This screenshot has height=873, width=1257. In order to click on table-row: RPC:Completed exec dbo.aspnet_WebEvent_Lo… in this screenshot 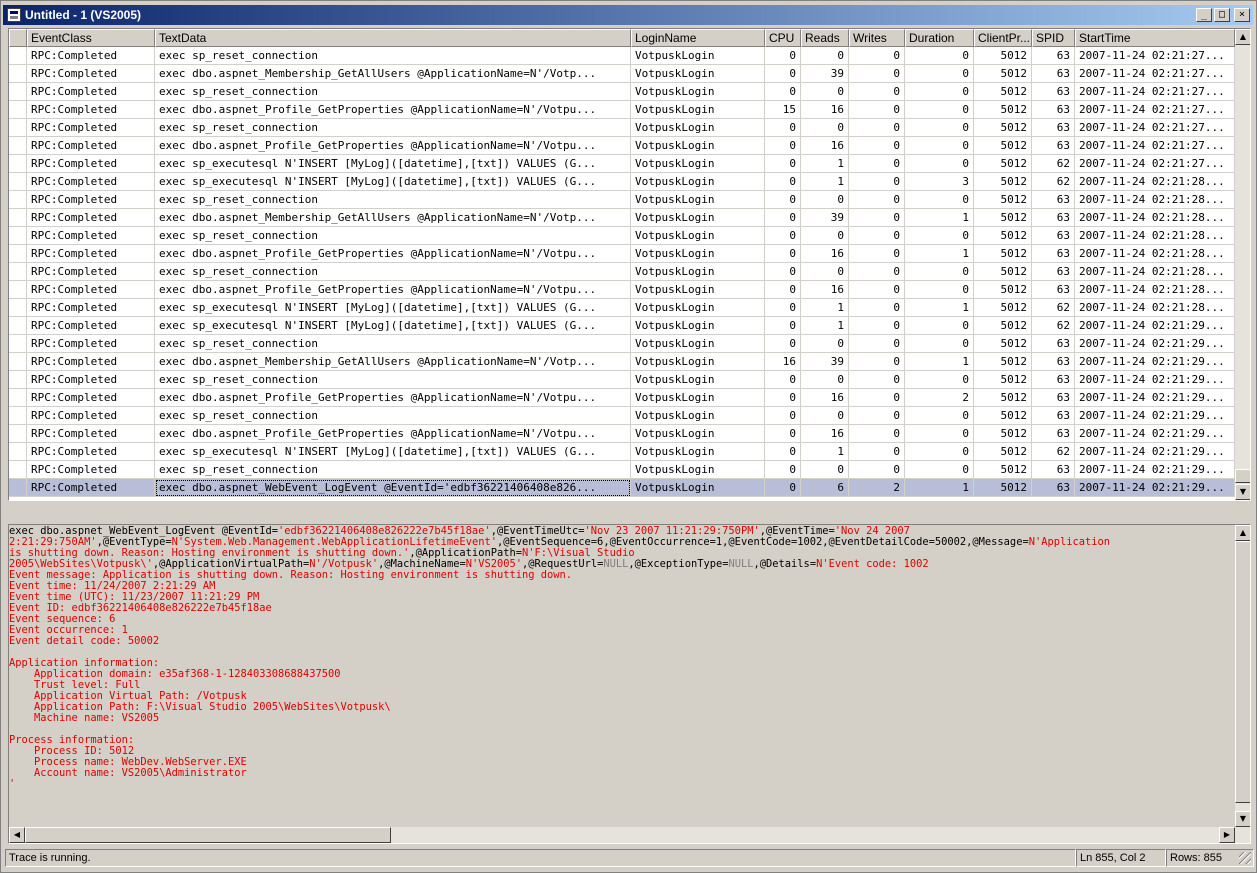, I will do `click(622, 488)`.